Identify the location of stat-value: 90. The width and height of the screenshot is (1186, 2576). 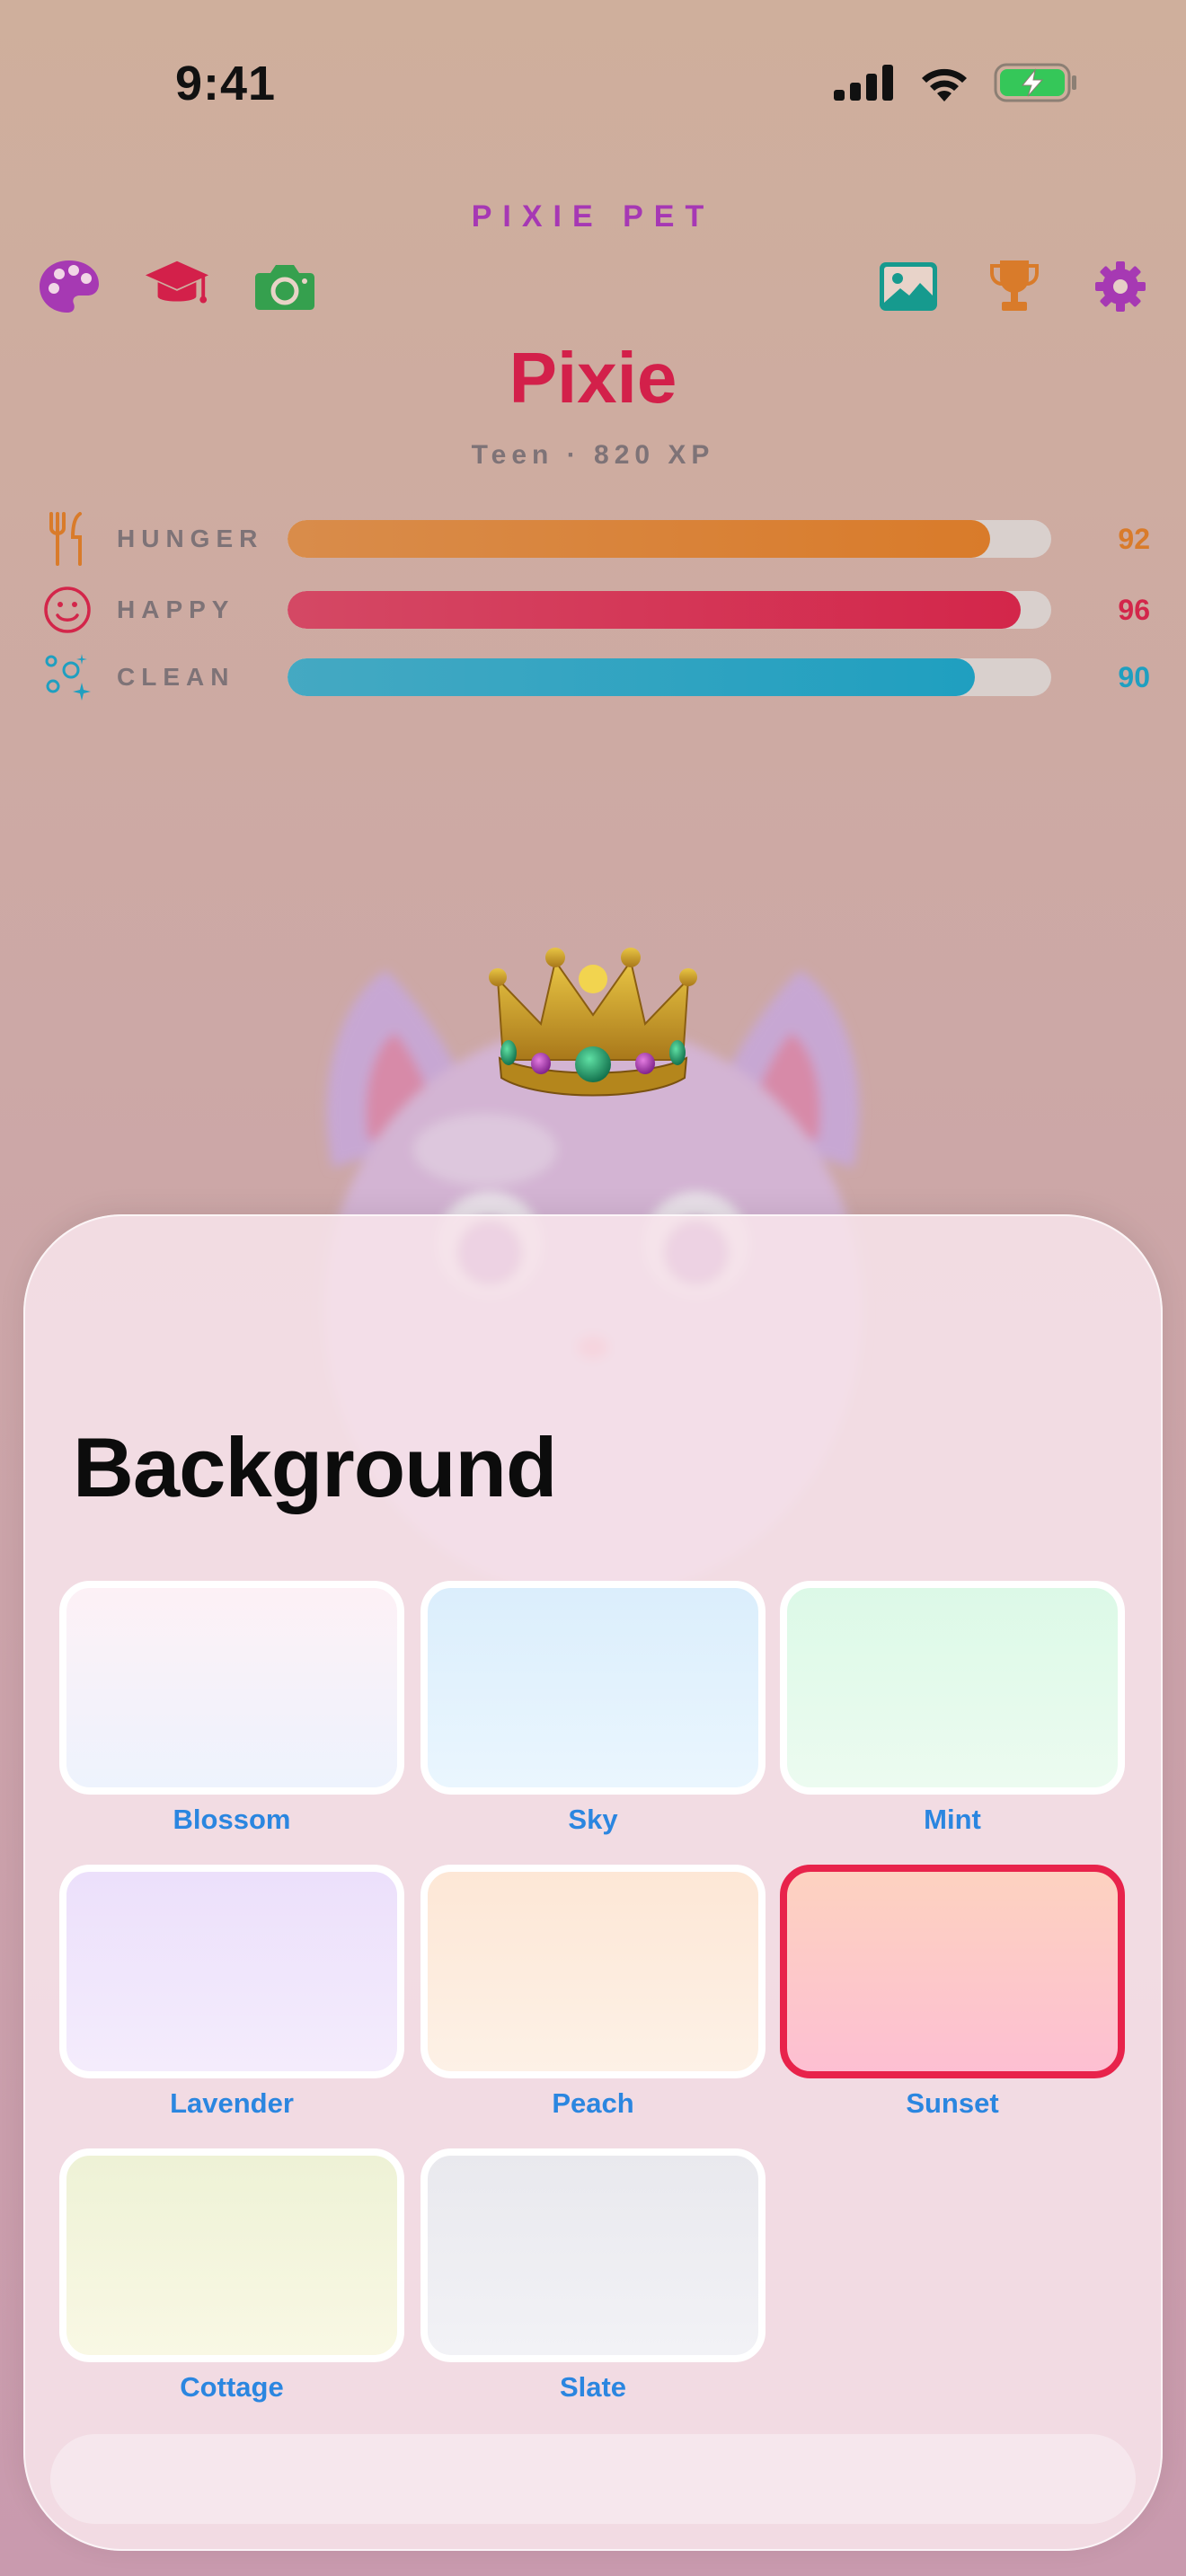
(1134, 676).